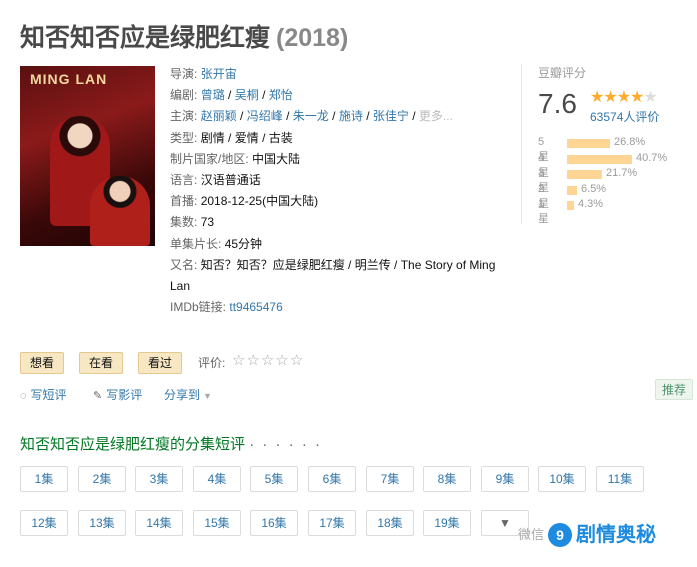 The height and width of the screenshot is (567, 697). I want to click on imdb-link: tt9465476, so click(255, 307).